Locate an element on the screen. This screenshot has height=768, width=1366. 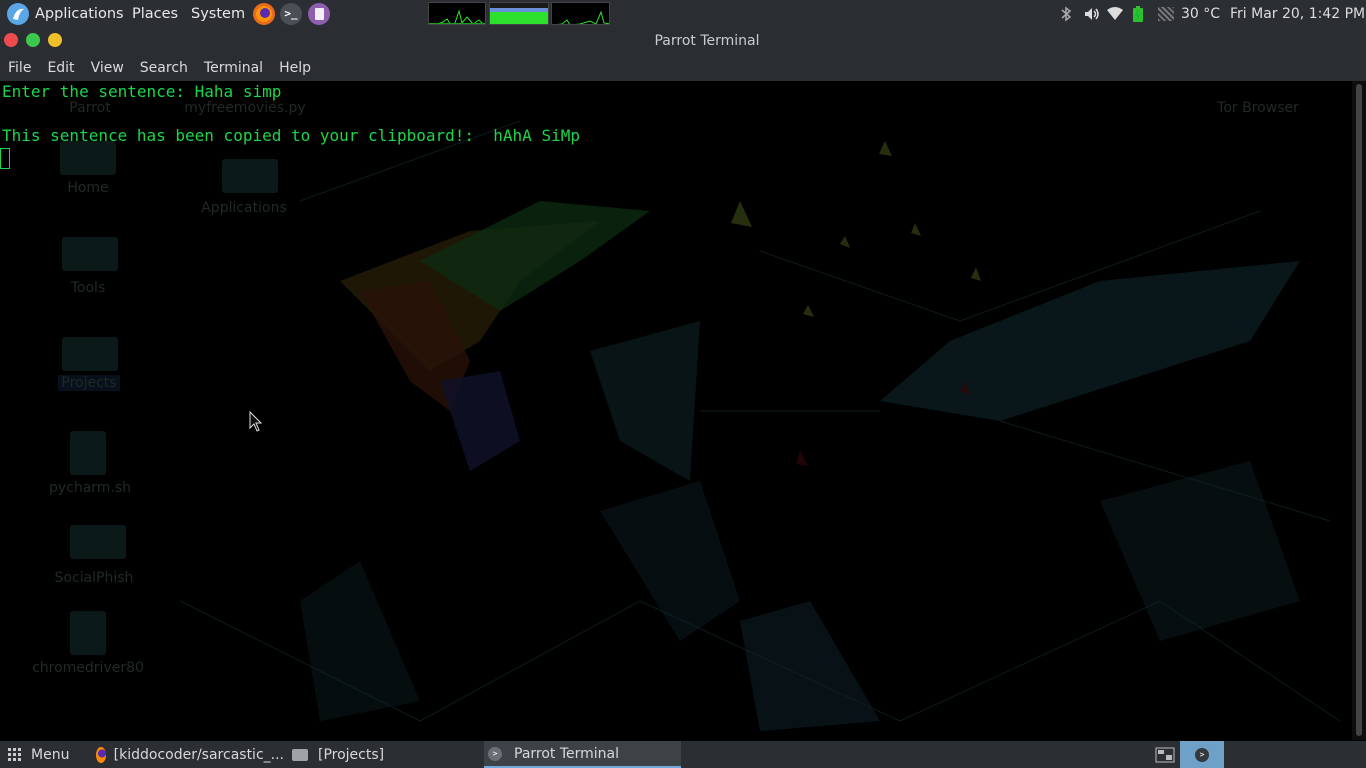
workspace-switcher is located at coordinates (1165, 754).